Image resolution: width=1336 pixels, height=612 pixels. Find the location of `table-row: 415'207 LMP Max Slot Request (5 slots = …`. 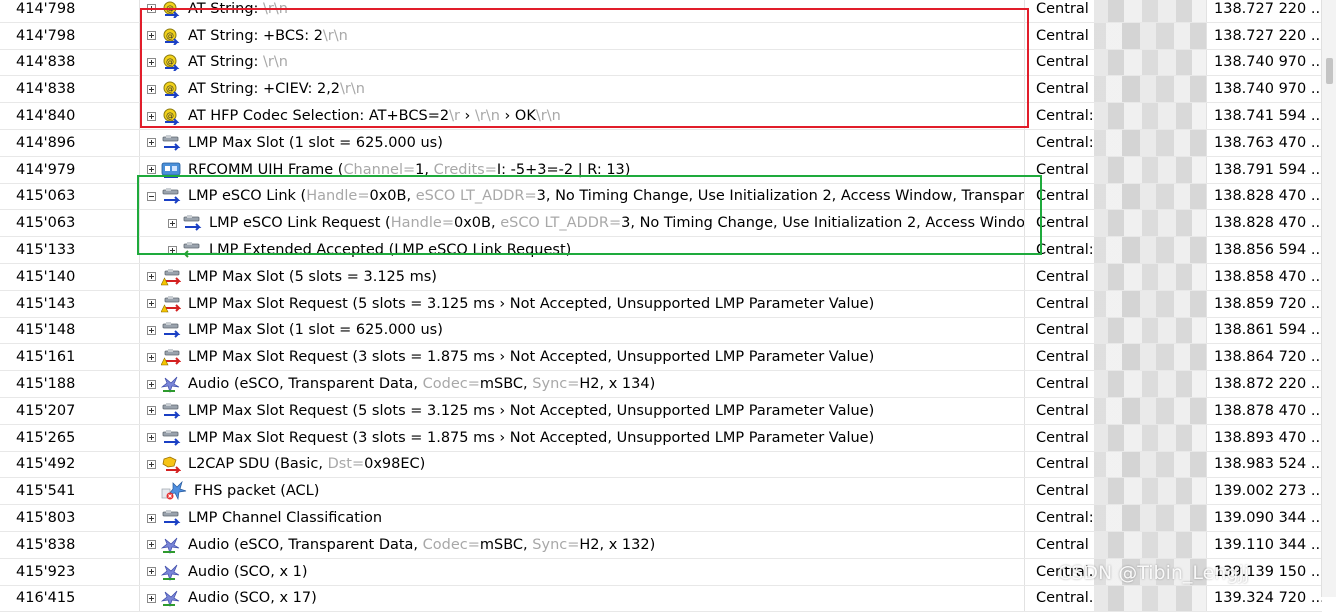

table-row: 415'207 LMP Max Slot Request (5 slots = … is located at coordinates (661, 411).